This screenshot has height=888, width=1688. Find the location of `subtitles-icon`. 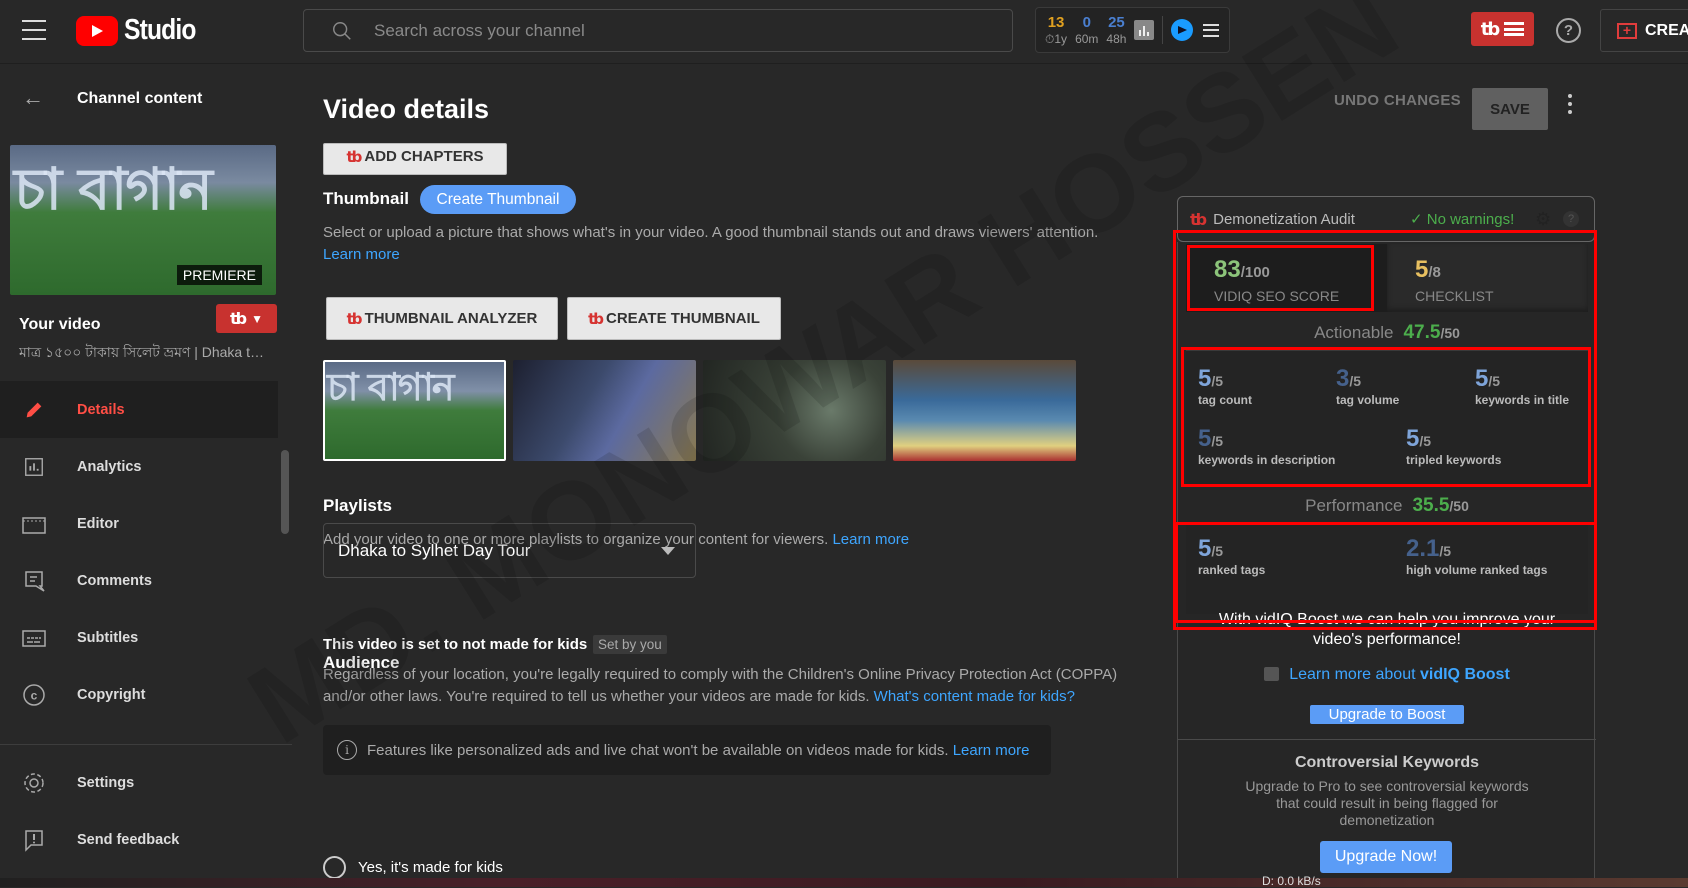

subtitles-icon is located at coordinates (34, 638).